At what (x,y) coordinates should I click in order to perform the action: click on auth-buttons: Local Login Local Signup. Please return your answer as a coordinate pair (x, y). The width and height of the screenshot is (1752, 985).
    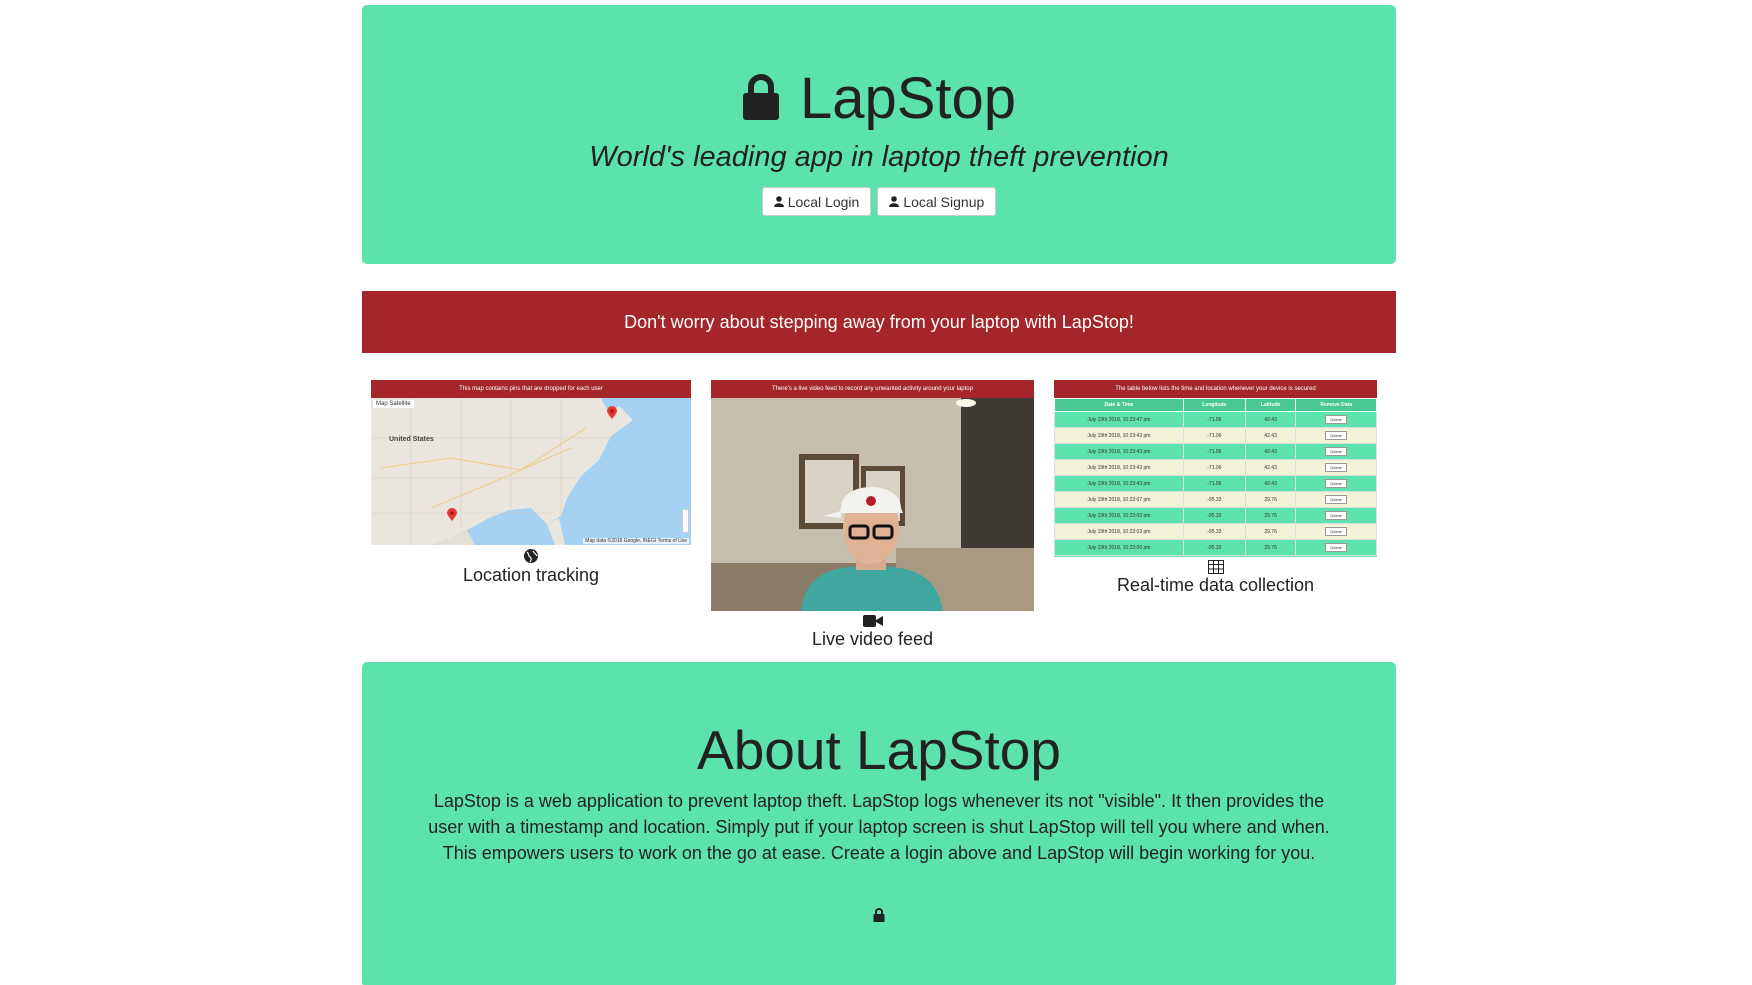
    Looking at the image, I should click on (879, 201).